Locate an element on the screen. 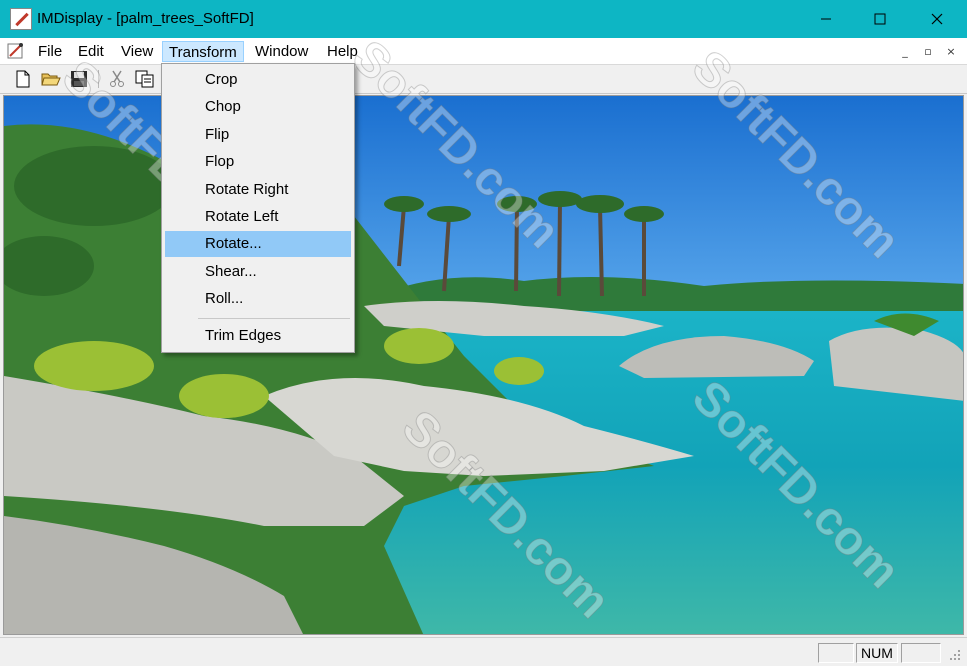 Image resolution: width=967 pixels, height=666 pixels. open-folder-icon is located at coordinates (51, 79).